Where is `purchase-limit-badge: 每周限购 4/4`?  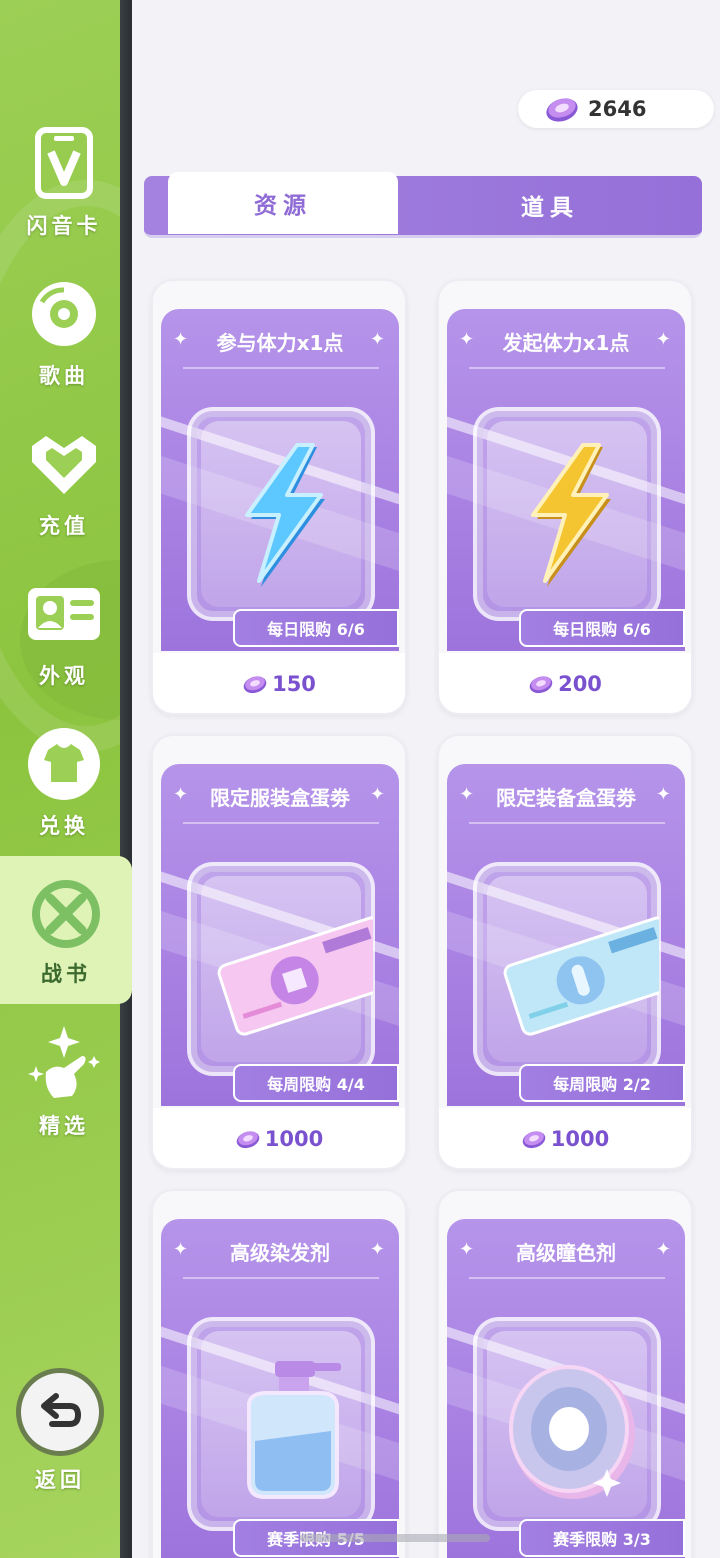 purchase-limit-badge: 每周限购 4/4 is located at coordinates (316, 1083).